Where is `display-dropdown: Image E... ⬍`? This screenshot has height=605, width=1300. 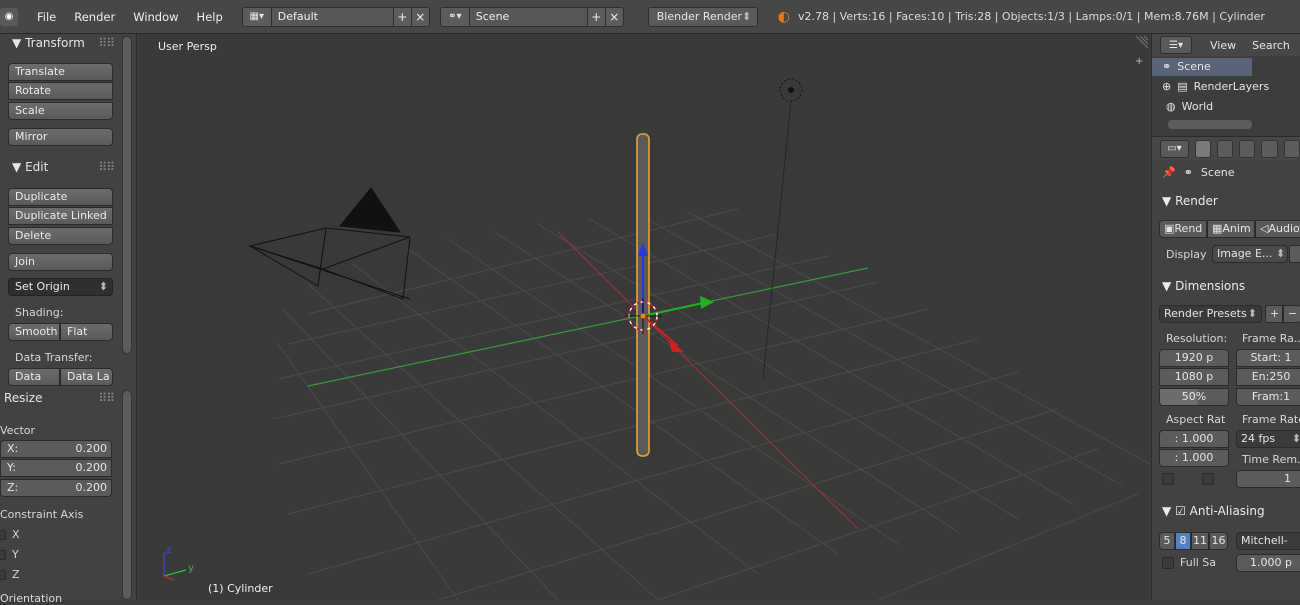
display-dropdown: Image E... ⬍ is located at coordinates (1250, 254).